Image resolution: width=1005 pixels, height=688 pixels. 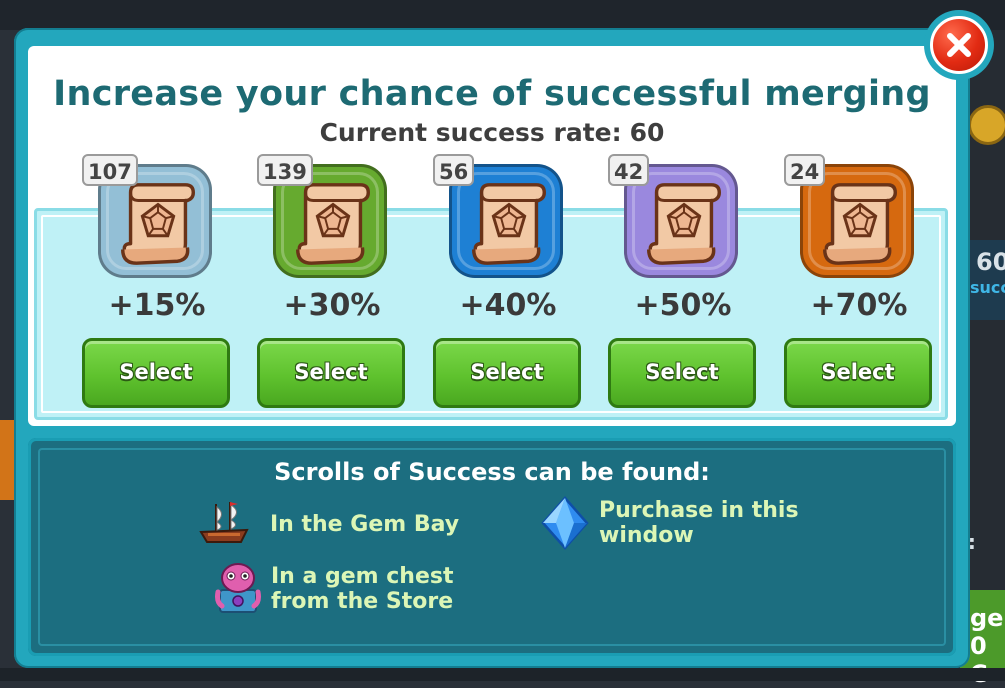 I want to click on close-x-icon, so click(x=959, y=45).